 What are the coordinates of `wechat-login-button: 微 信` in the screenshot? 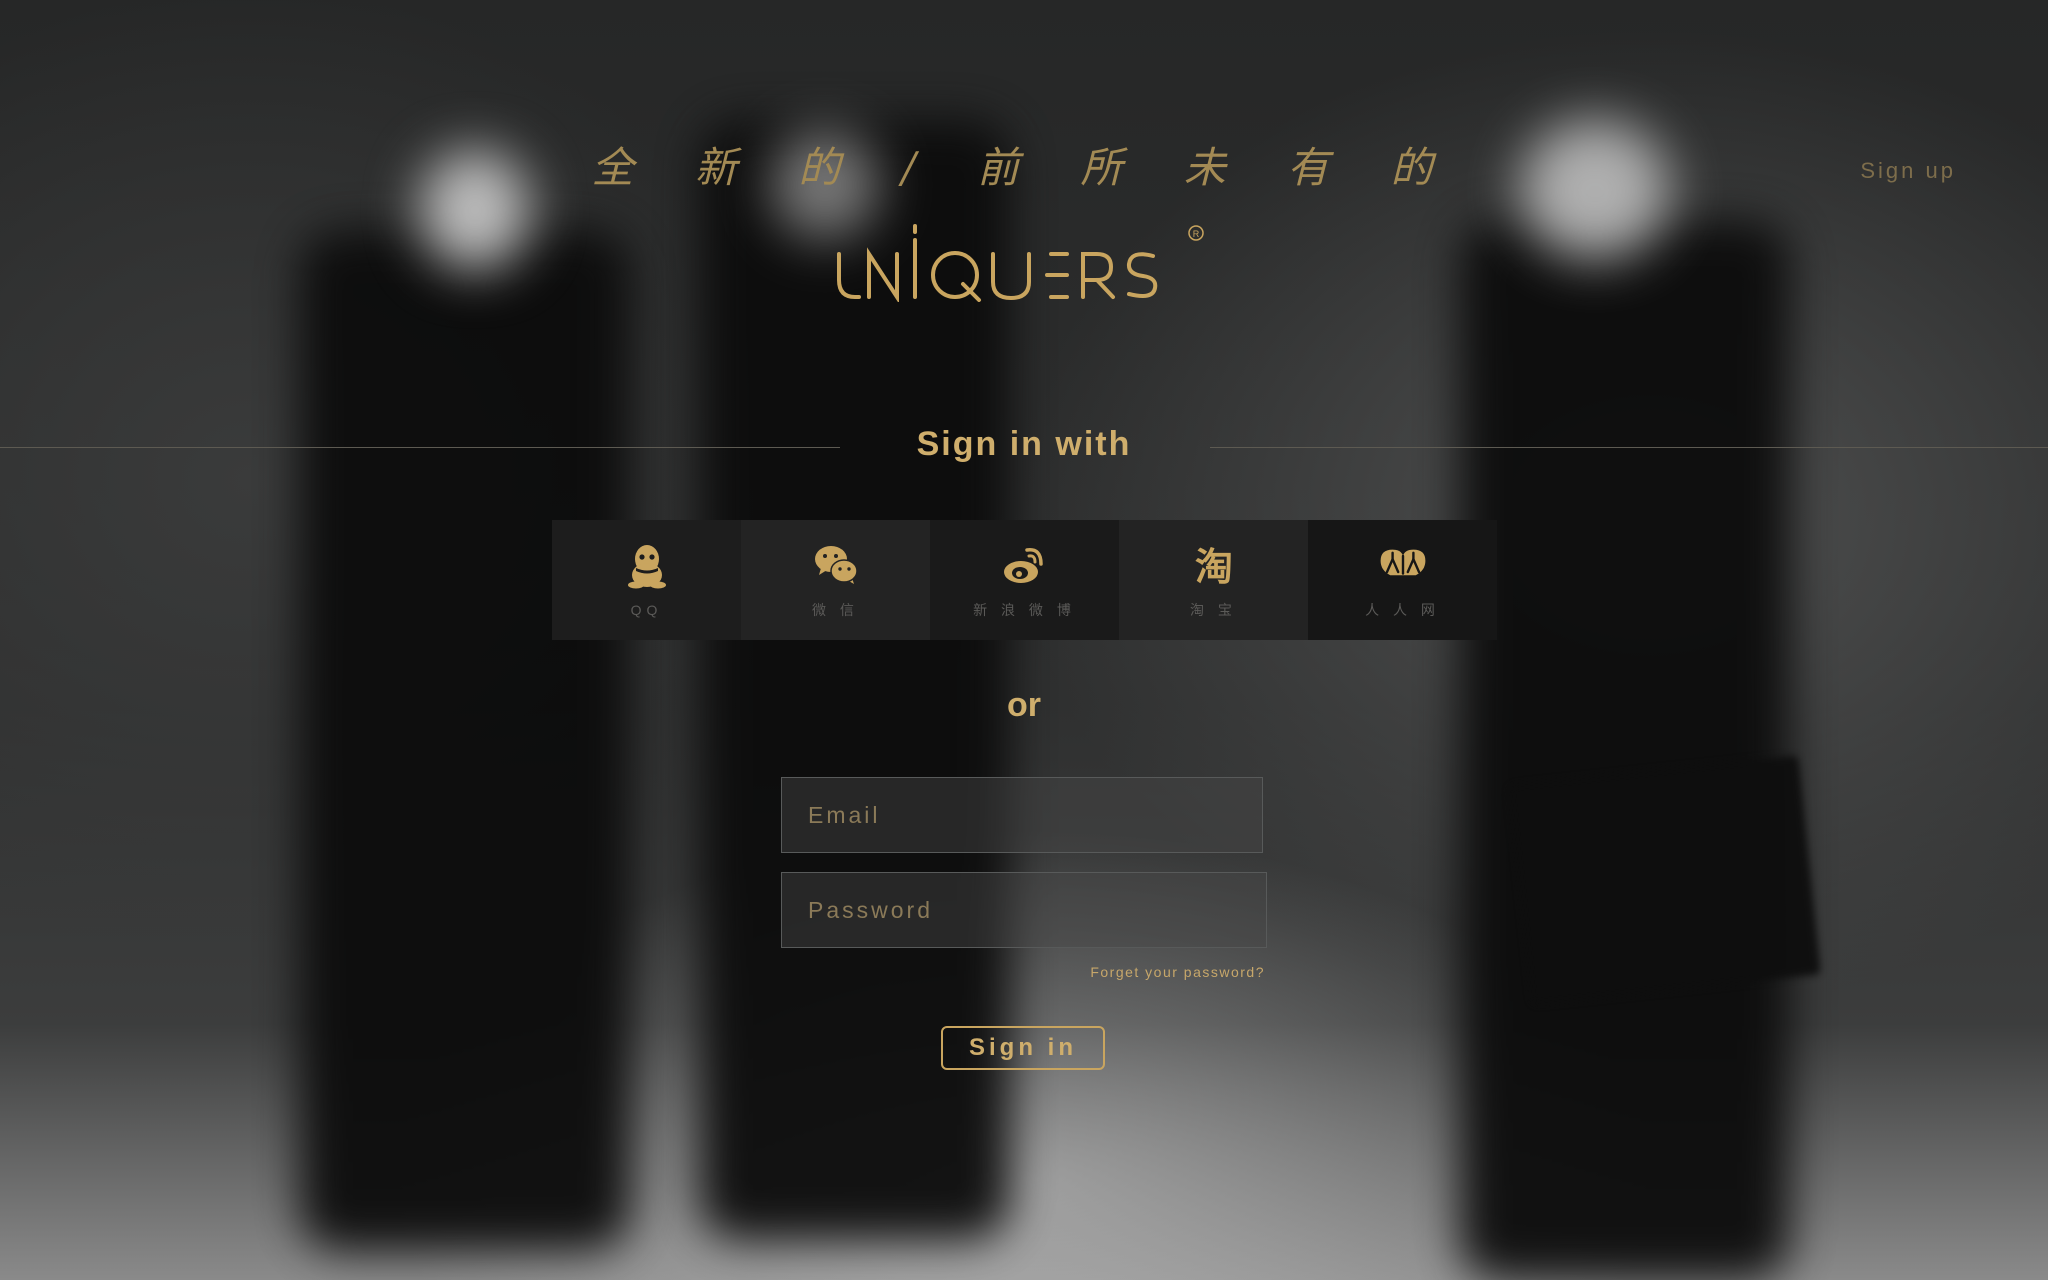 It's located at (835, 580).